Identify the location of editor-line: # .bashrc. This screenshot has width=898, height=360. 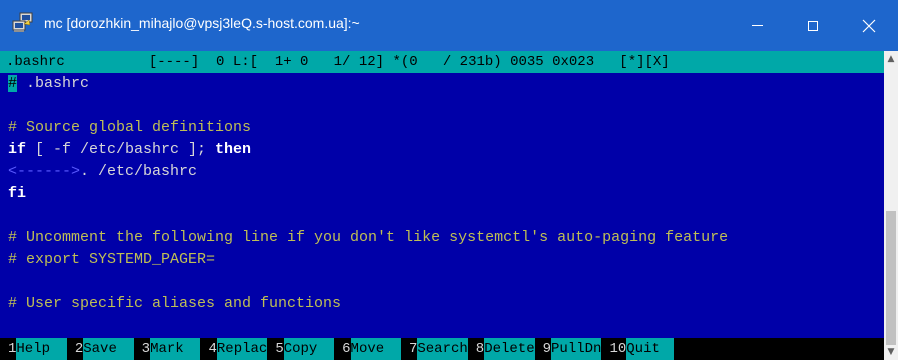
(48, 84).